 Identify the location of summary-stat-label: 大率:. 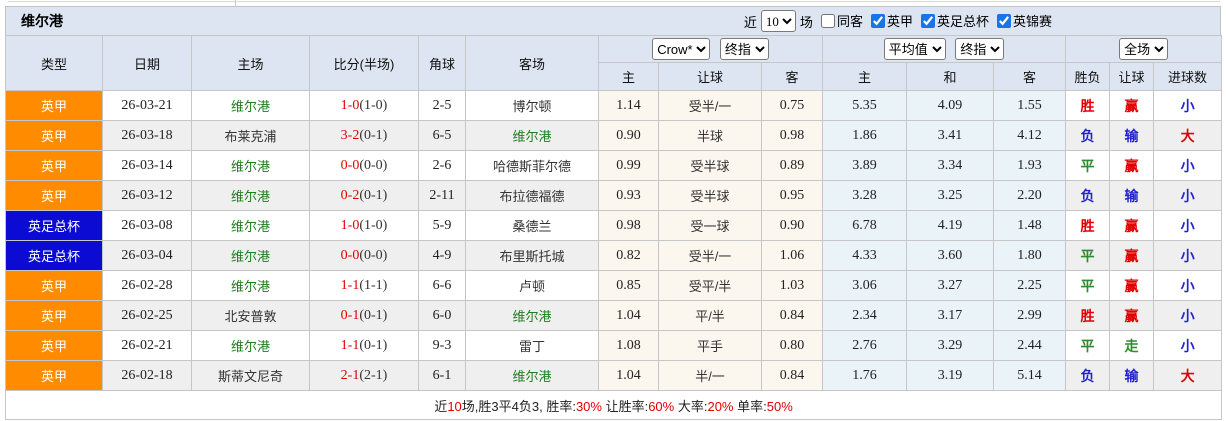
(691, 406).